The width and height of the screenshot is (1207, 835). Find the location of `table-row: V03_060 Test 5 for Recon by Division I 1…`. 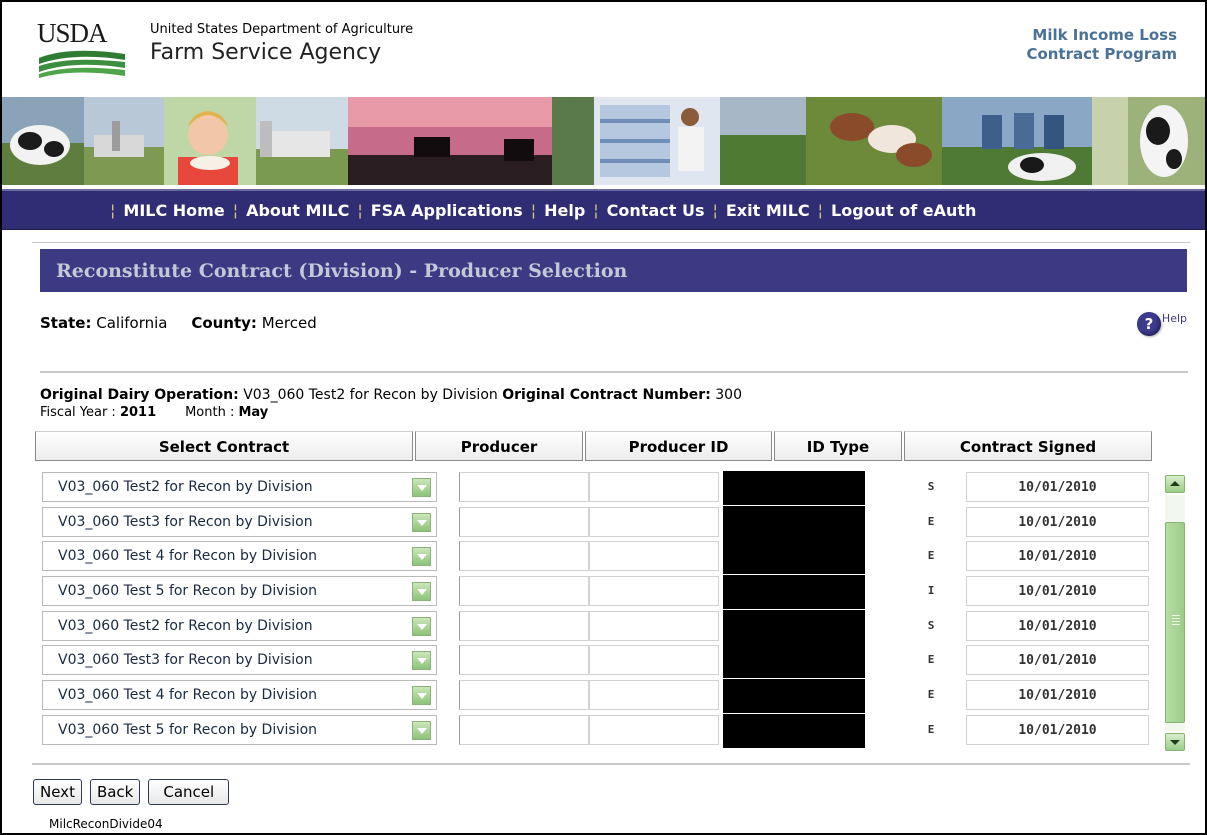

table-row: V03_060 Test 5 for Recon by Division I 1… is located at coordinates (598, 592).